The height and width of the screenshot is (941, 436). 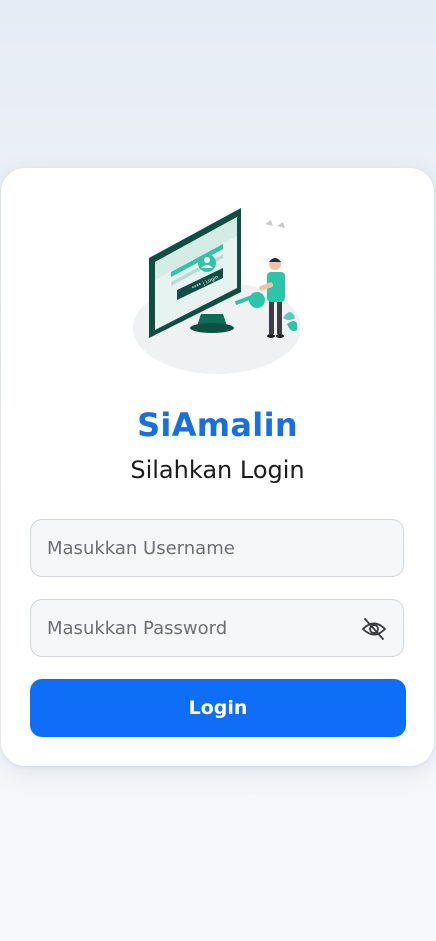 I want to click on login-illustration: **** | Login, so click(x=217, y=291).